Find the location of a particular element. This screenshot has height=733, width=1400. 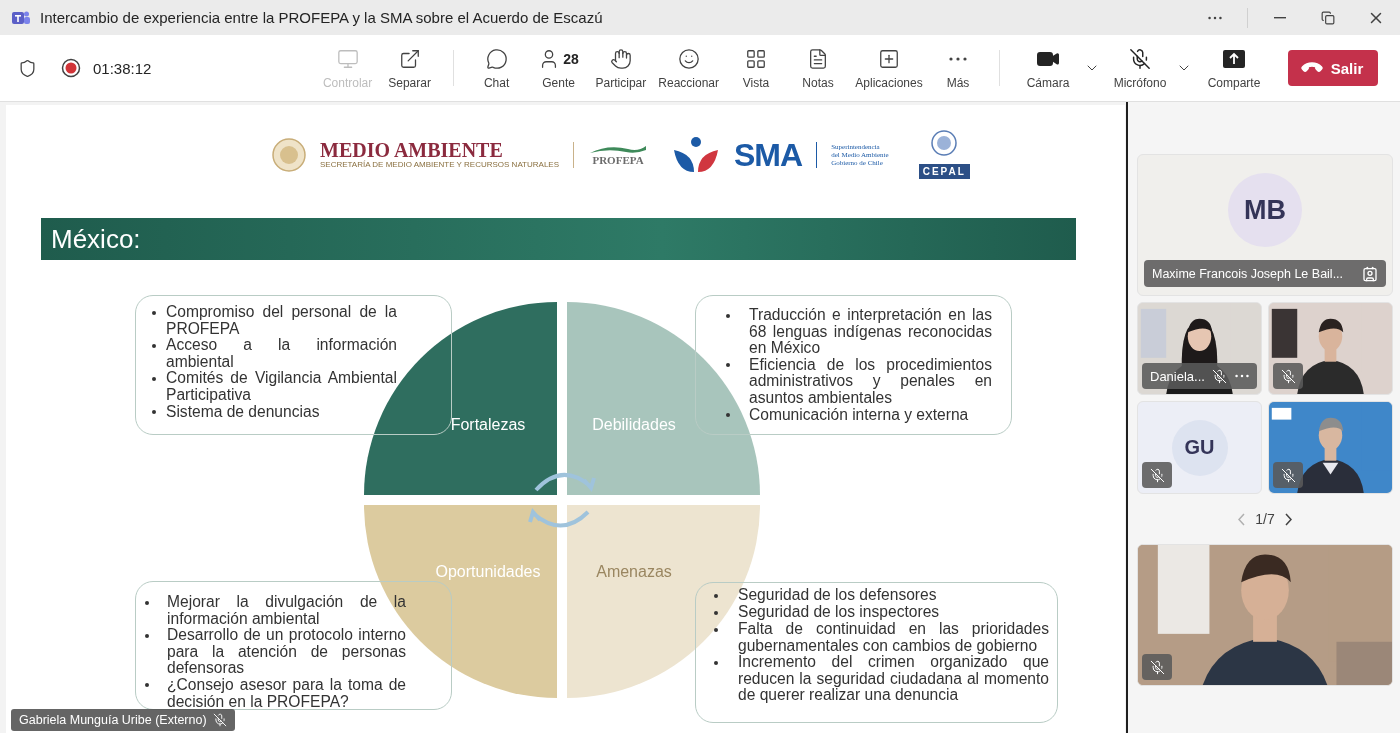

toolbar-button: Chat is located at coordinates (496, 68).